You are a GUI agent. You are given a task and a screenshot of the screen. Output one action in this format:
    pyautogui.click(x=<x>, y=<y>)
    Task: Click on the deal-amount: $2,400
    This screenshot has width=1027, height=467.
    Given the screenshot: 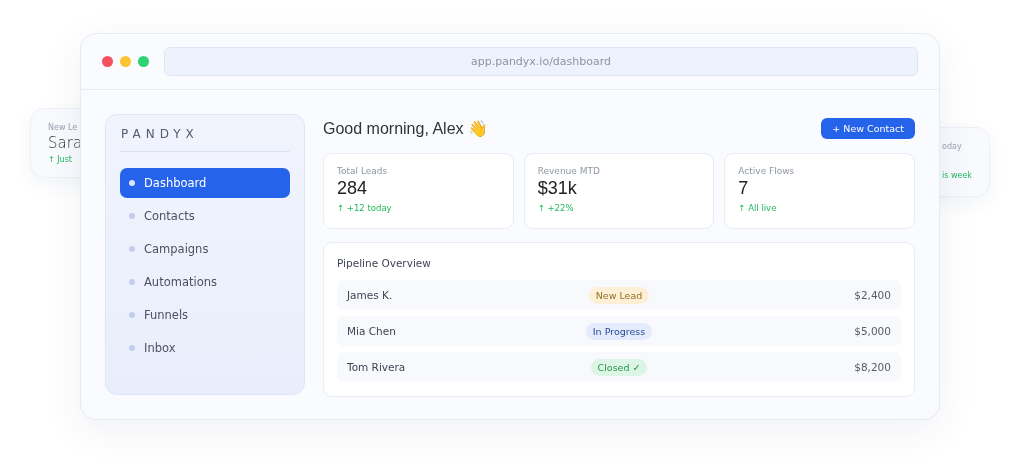 What is the action you would take?
    pyautogui.click(x=872, y=295)
    